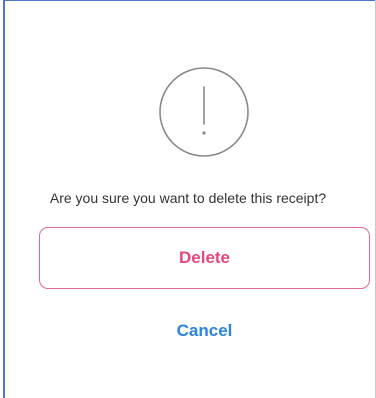  What do you see at coordinates (204, 112) in the screenshot?
I see `exclamation-circle-icon` at bounding box center [204, 112].